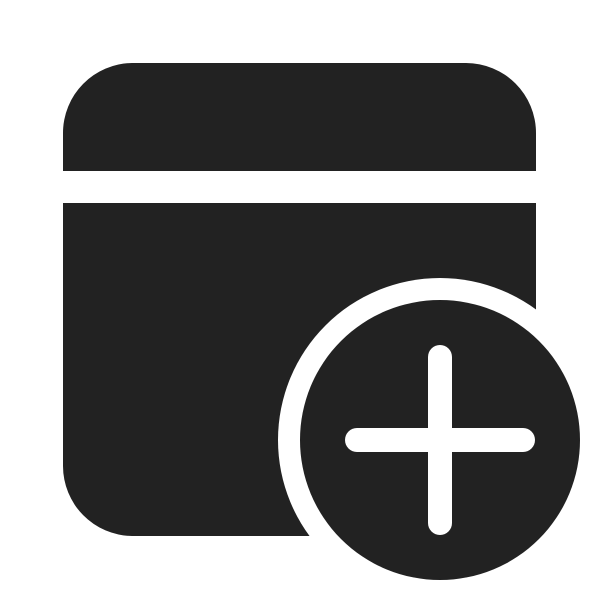 Image resolution: width=600 pixels, height=600 pixels. Describe the element at coordinates (299, 117) in the screenshot. I see `calendar-header-bar` at that location.